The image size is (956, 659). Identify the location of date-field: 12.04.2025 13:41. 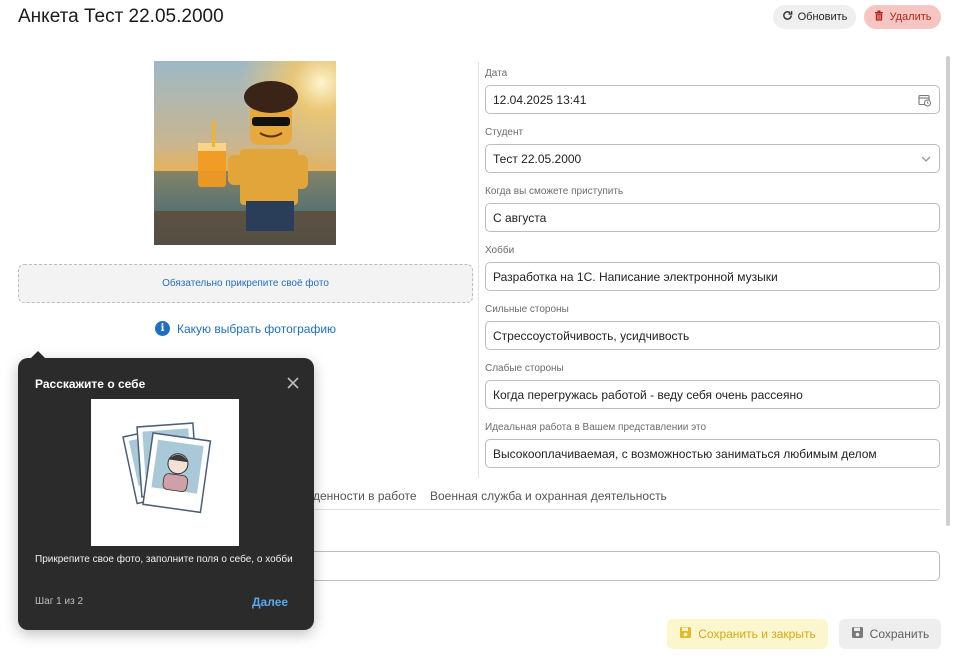
(712, 99).